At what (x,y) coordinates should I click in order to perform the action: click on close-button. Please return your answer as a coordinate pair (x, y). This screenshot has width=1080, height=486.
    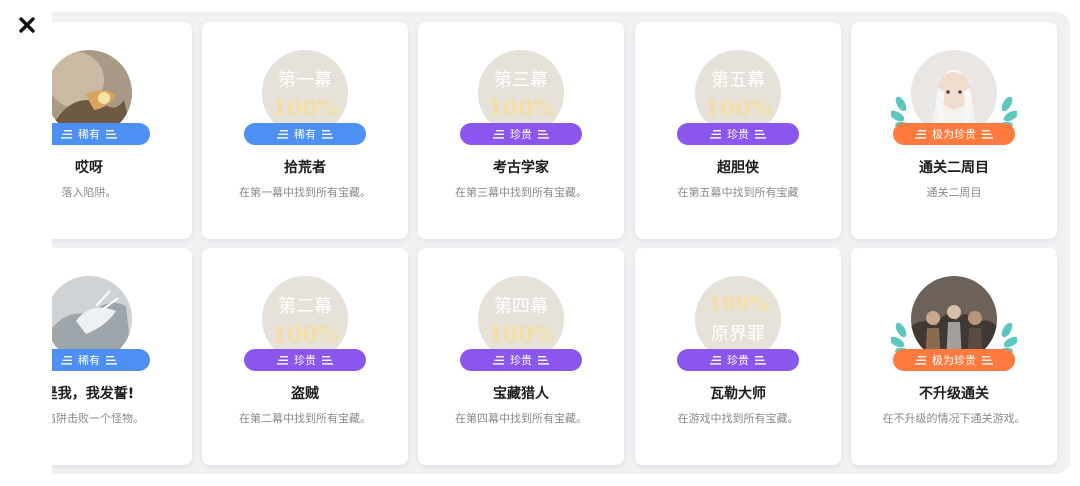
    Looking at the image, I should click on (27, 25).